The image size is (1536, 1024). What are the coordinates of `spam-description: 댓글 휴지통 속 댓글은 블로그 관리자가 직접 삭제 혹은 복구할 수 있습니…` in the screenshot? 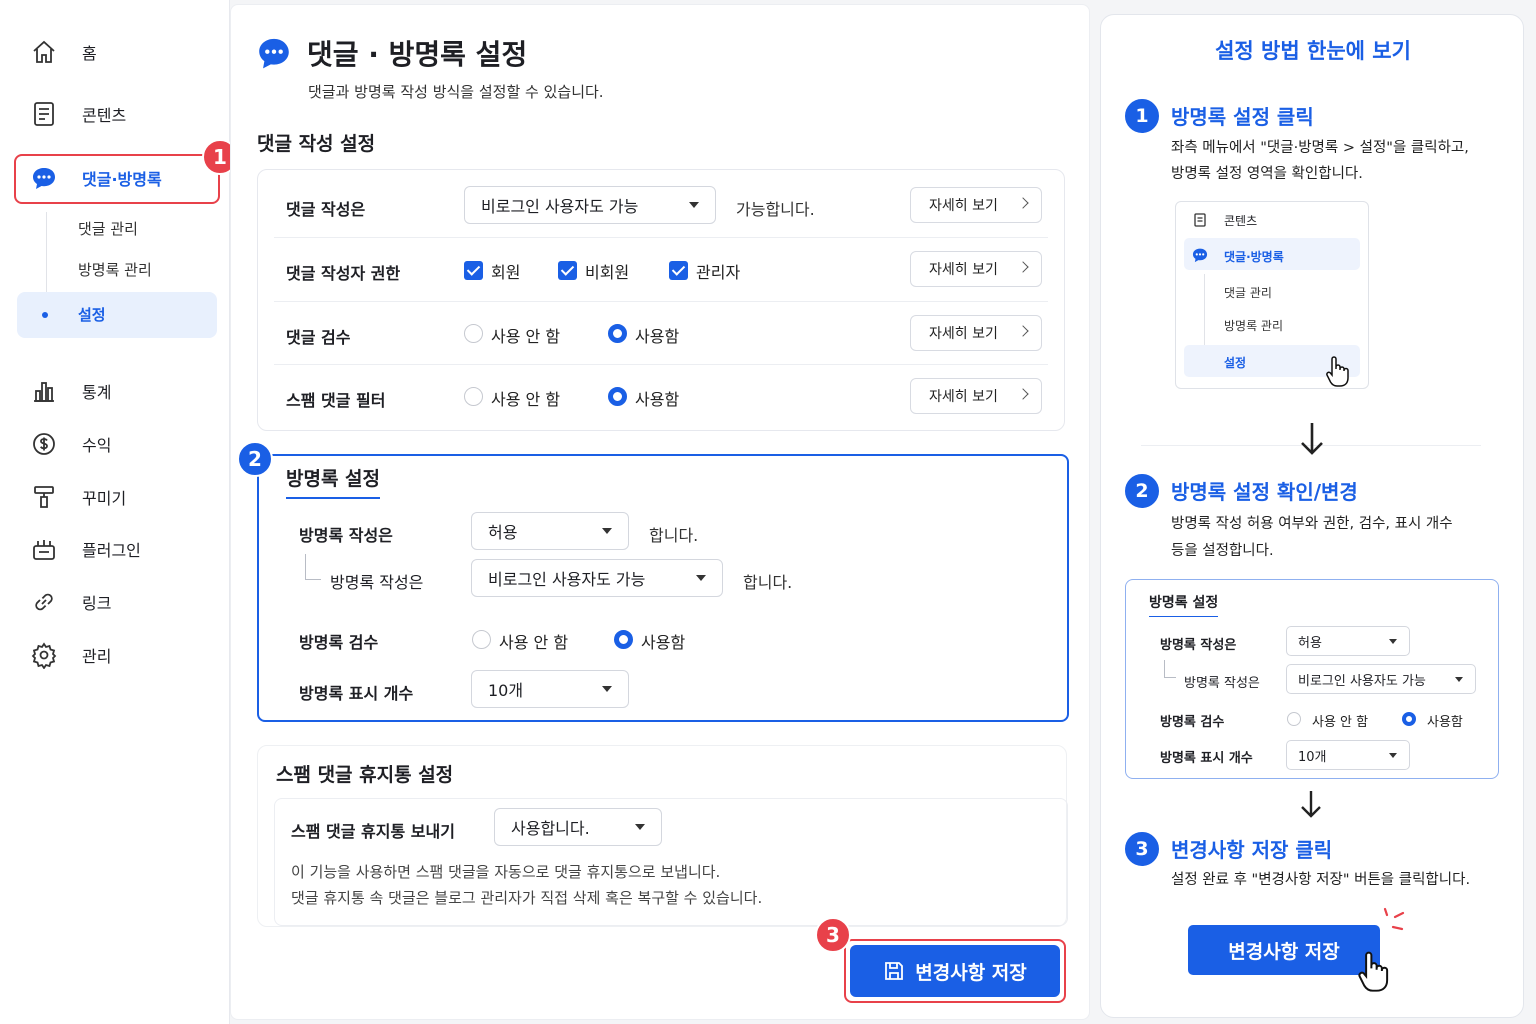 It's located at (527, 898).